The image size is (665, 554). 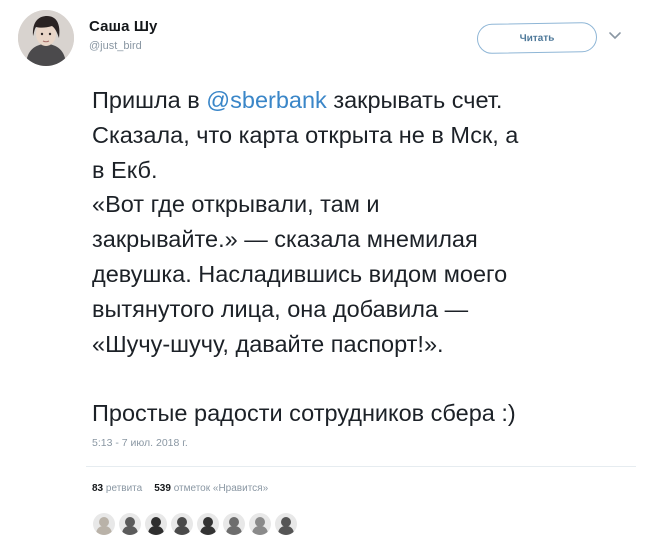 What do you see at coordinates (195, 524) in the screenshot?
I see `likers-avatars` at bounding box center [195, 524].